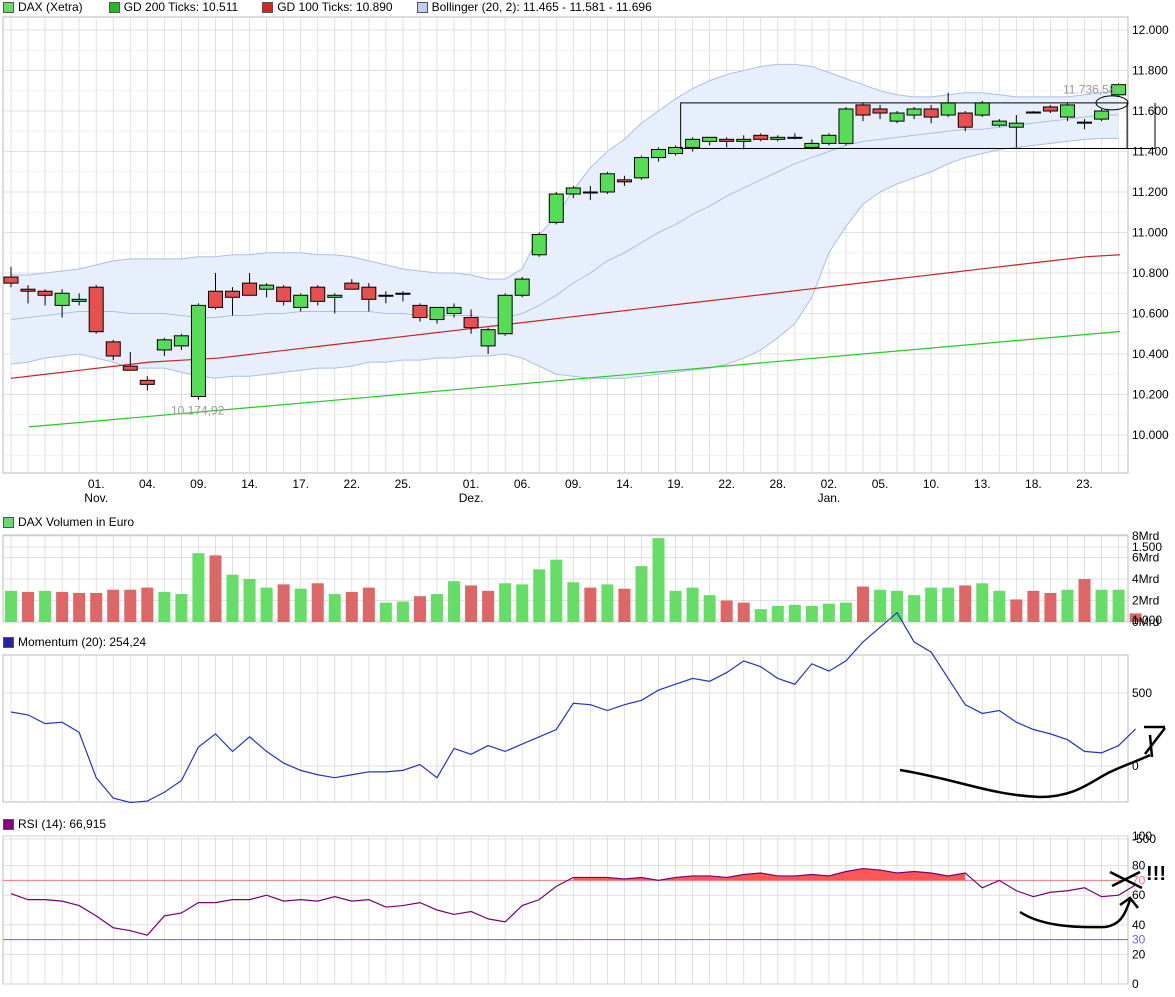 The image size is (1175, 997). What do you see at coordinates (880, 484) in the screenshot?
I see `x-tick-label: 05.` at bounding box center [880, 484].